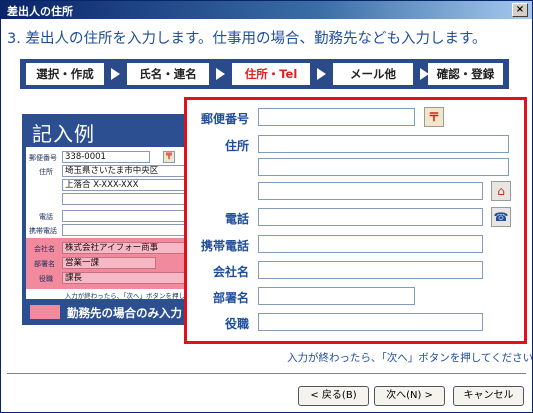 This screenshot has height=413, width=533. Describe the element at coordinates (465, 74) in the screenshot. I see `step-confirm: 確認・登録` at that location.